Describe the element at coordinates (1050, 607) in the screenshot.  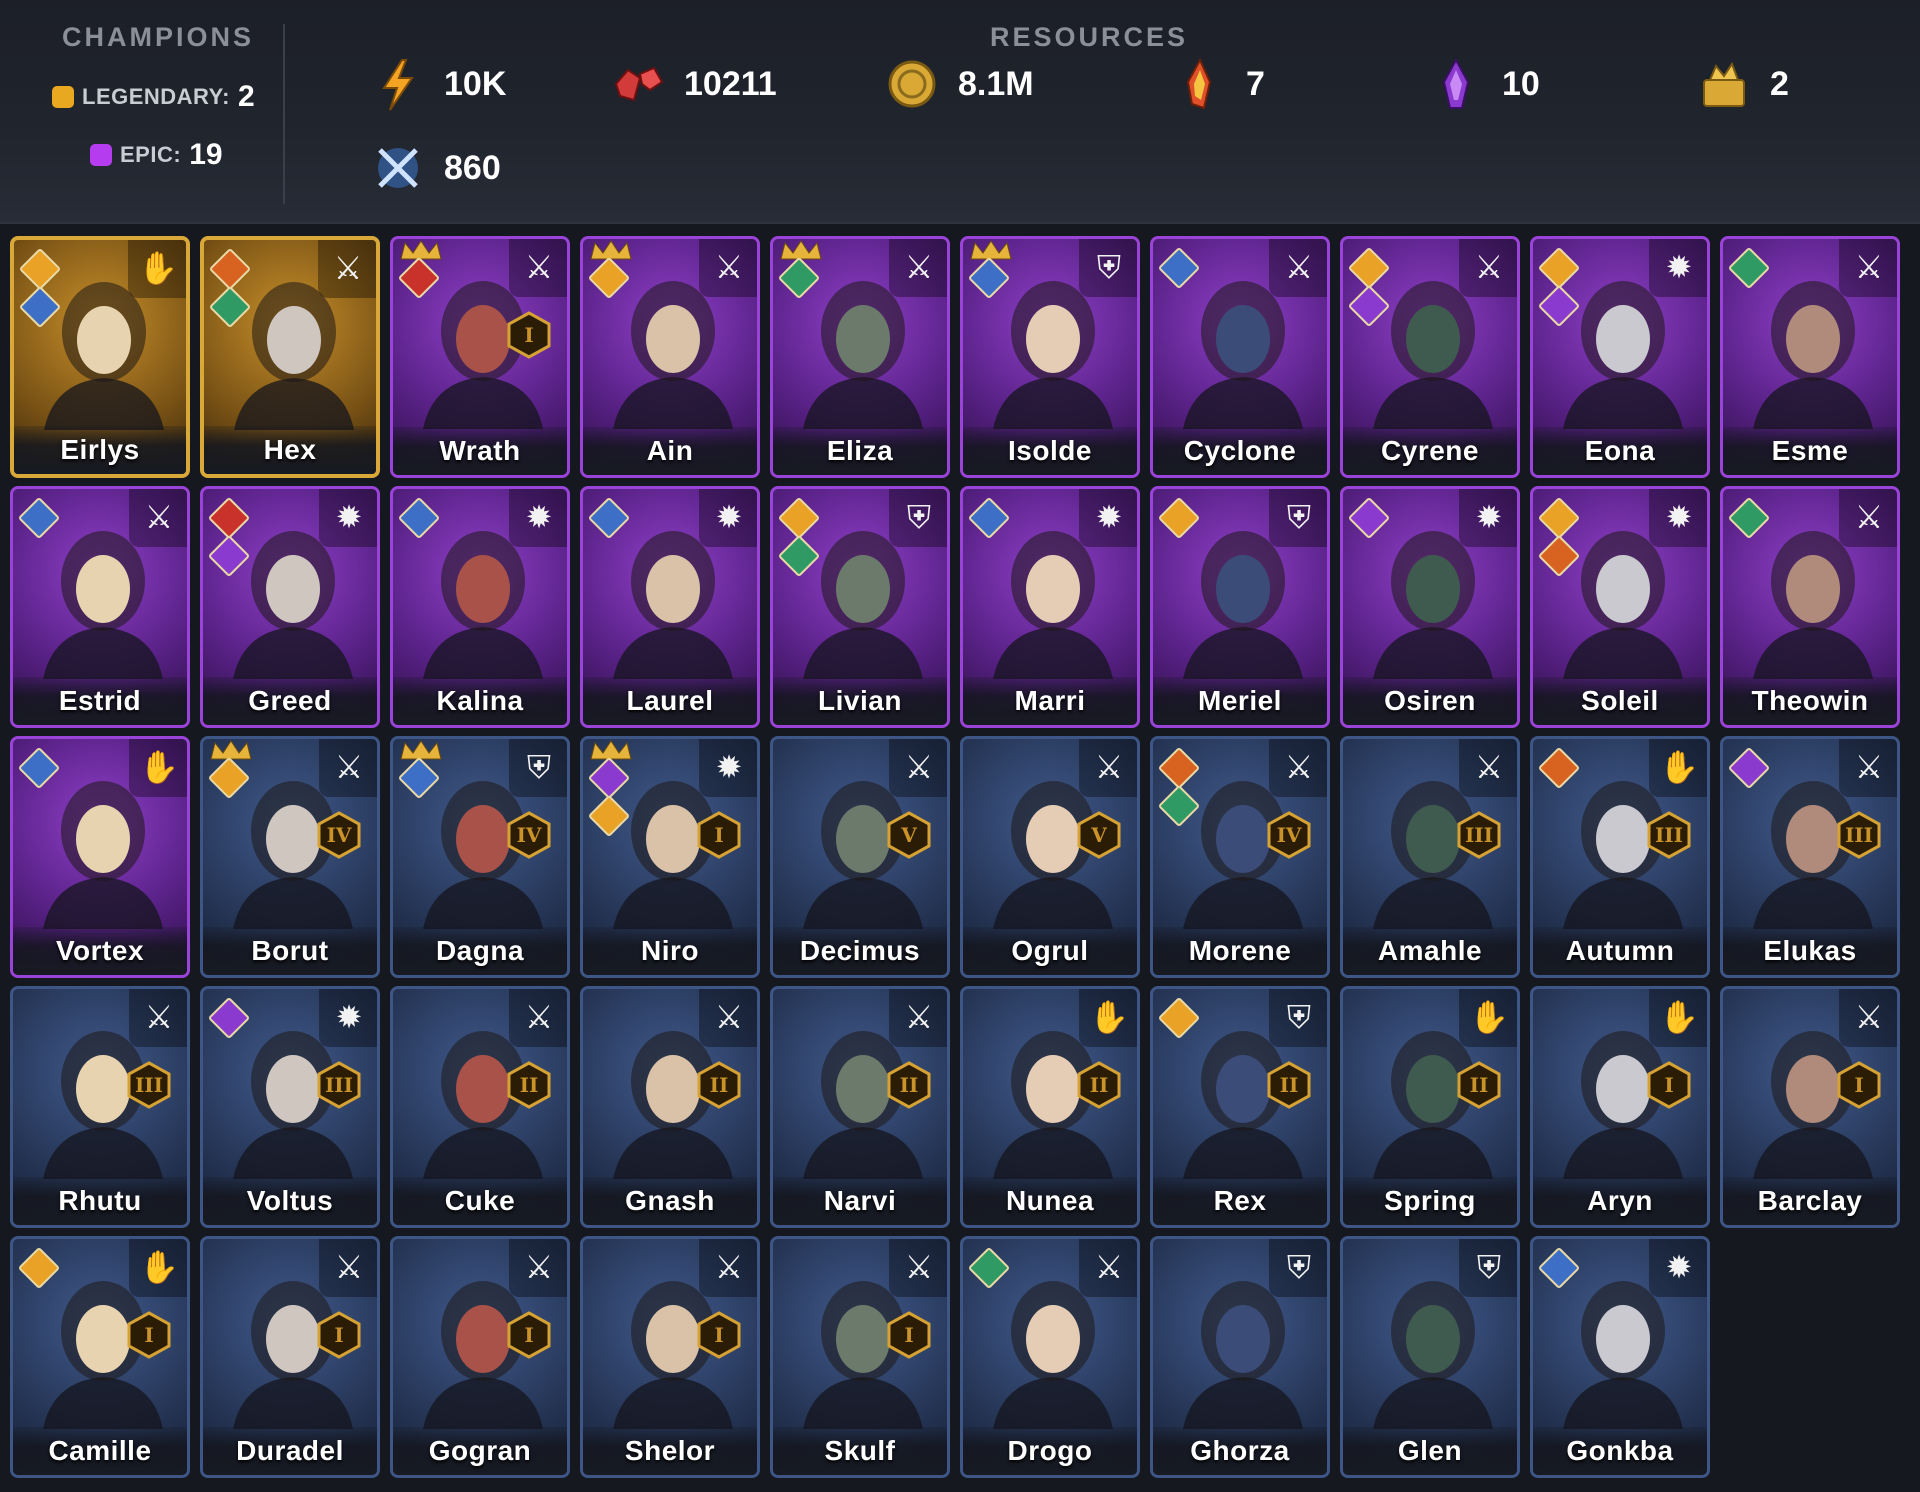
I see `champion-card: ✹ Marri` at that location.